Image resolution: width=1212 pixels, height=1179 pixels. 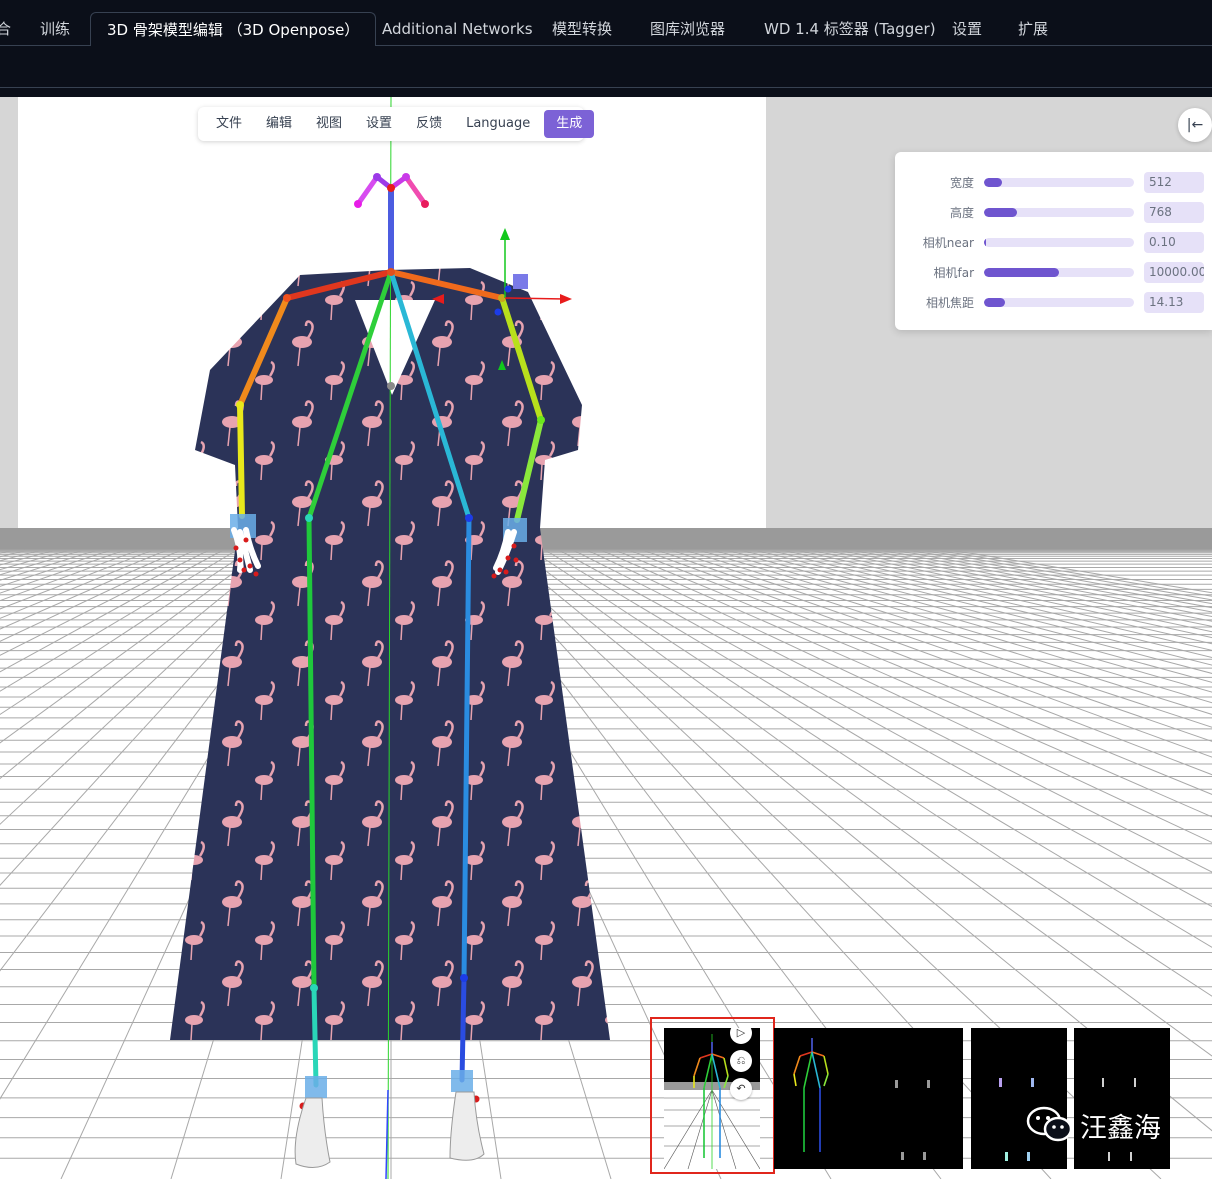 What do you see at coordinates (985, 242) in the screenshot?
I see `camera-near-slider-fill` at bounding box center [985, 242].